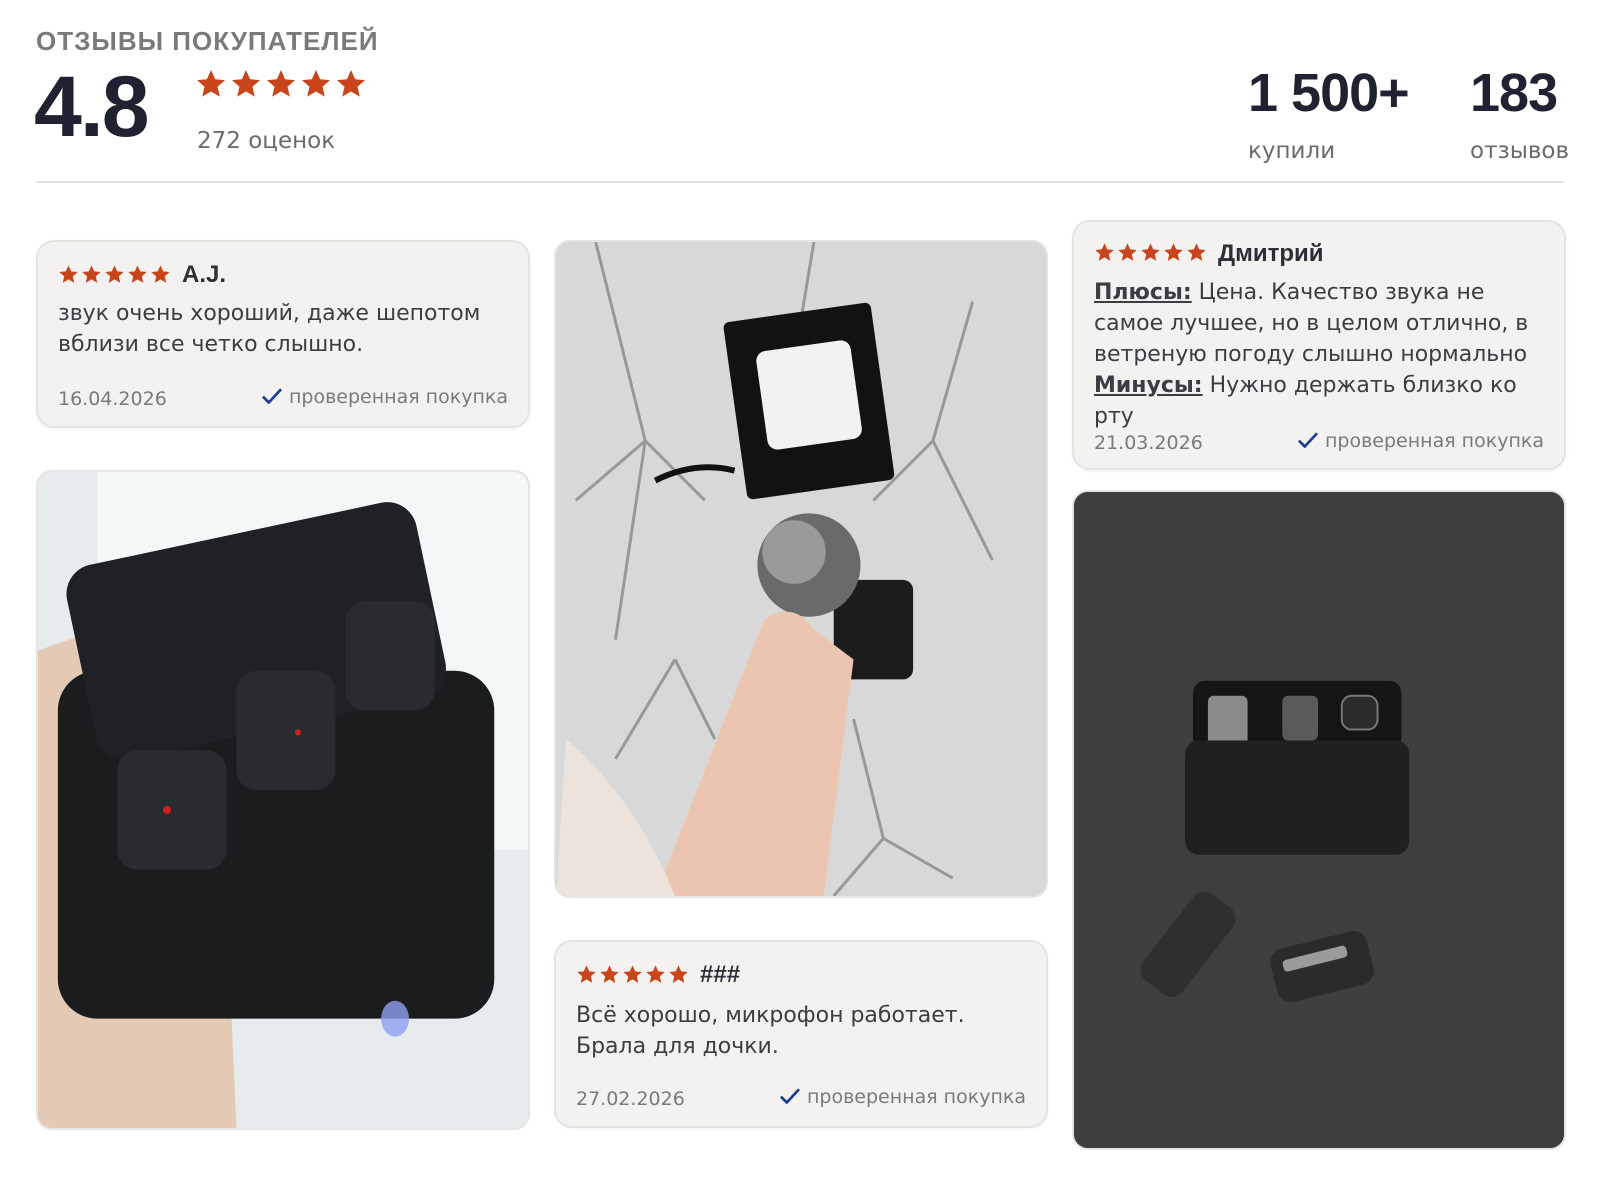  Describe the element at coordinates (1329, 93) in the screenshot. I see `bought-value: 1 500+` at that location.